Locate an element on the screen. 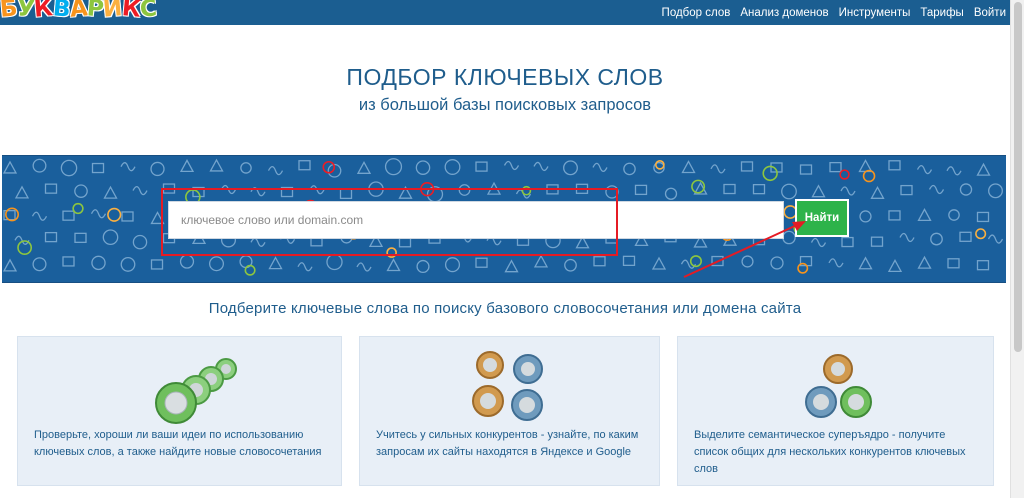 Image resolution: width=1024 pixels, height=498 pixels. scrollbar-thumb is located at coordinates (1018, 177).